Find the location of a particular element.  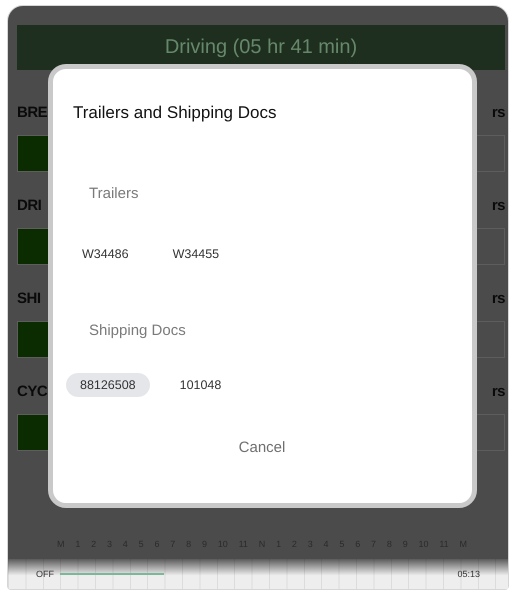

status-label: OFF is located at coordinates (45, 574).